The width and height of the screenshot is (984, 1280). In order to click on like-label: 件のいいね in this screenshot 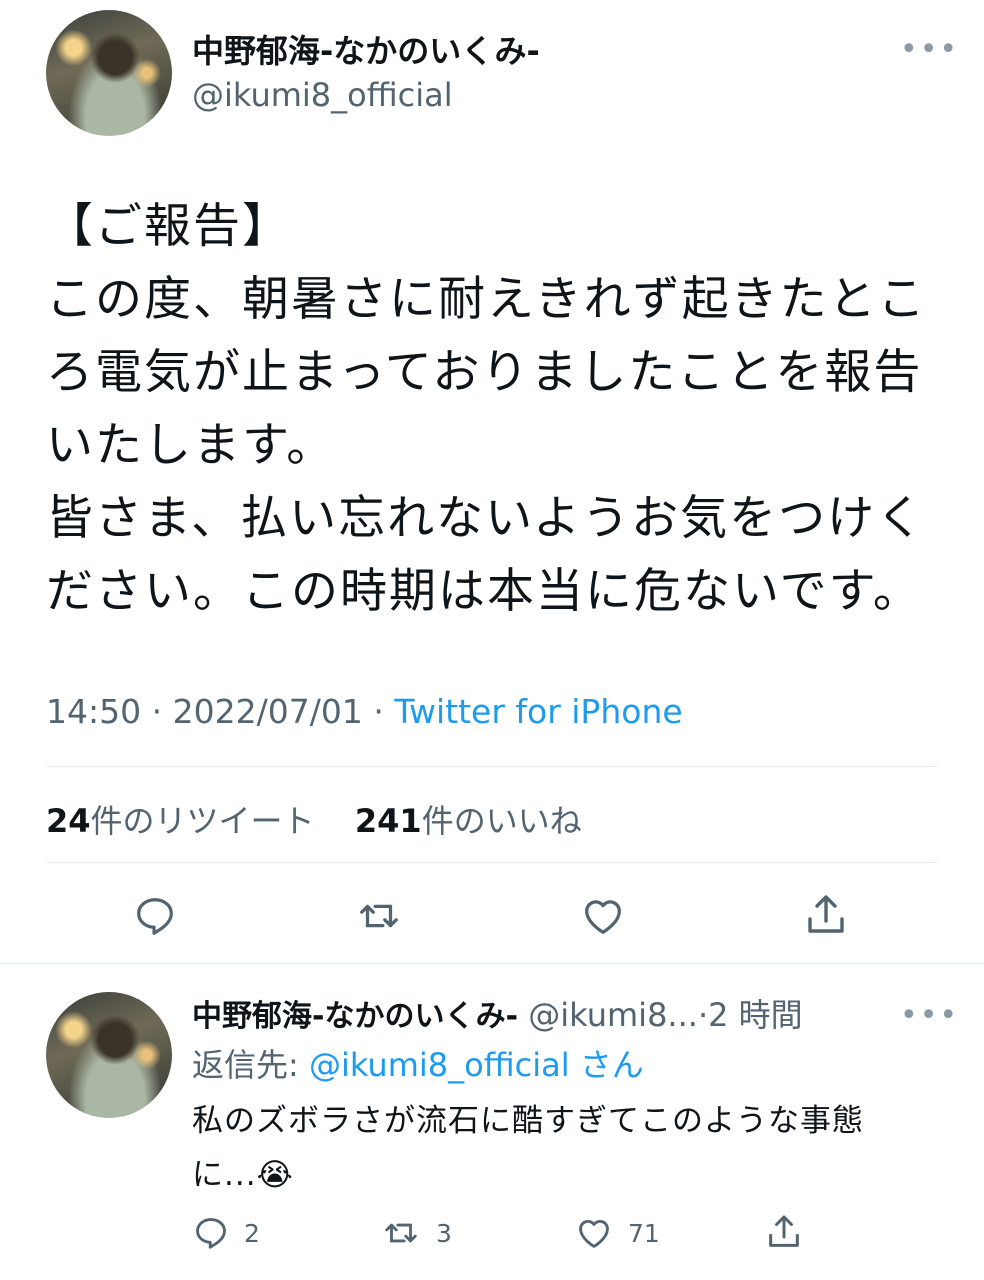, I will do `click(501, 821)`.